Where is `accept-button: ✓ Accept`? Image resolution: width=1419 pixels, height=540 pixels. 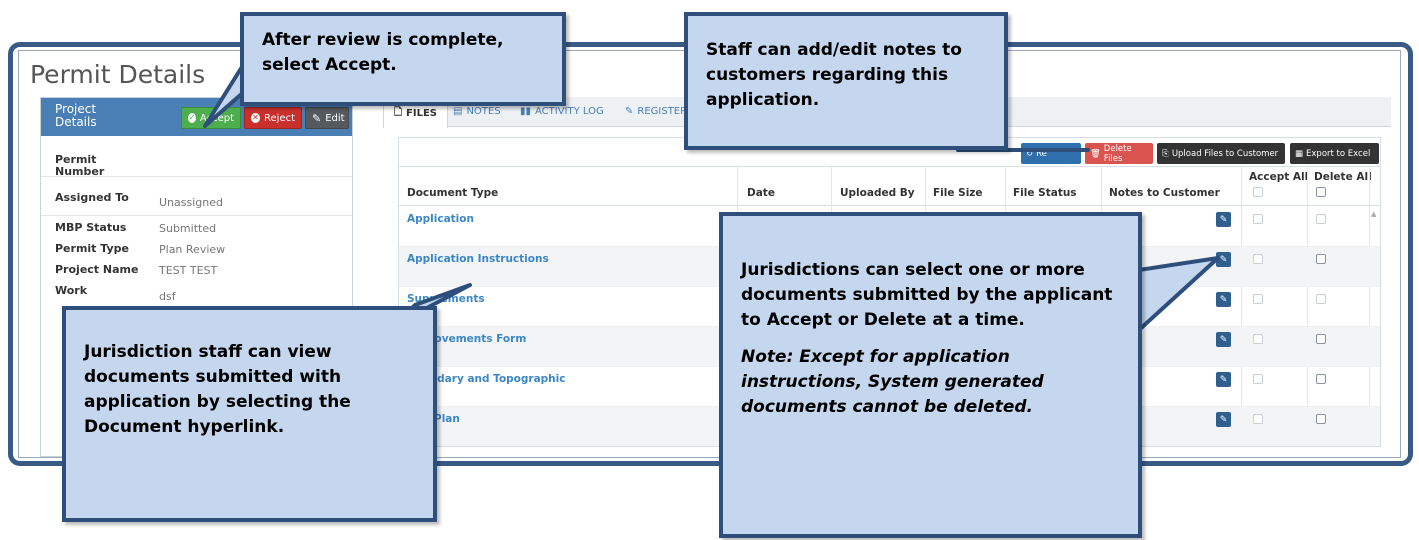
accept-button: ✓ Accept is located at coordinates (211, 118).